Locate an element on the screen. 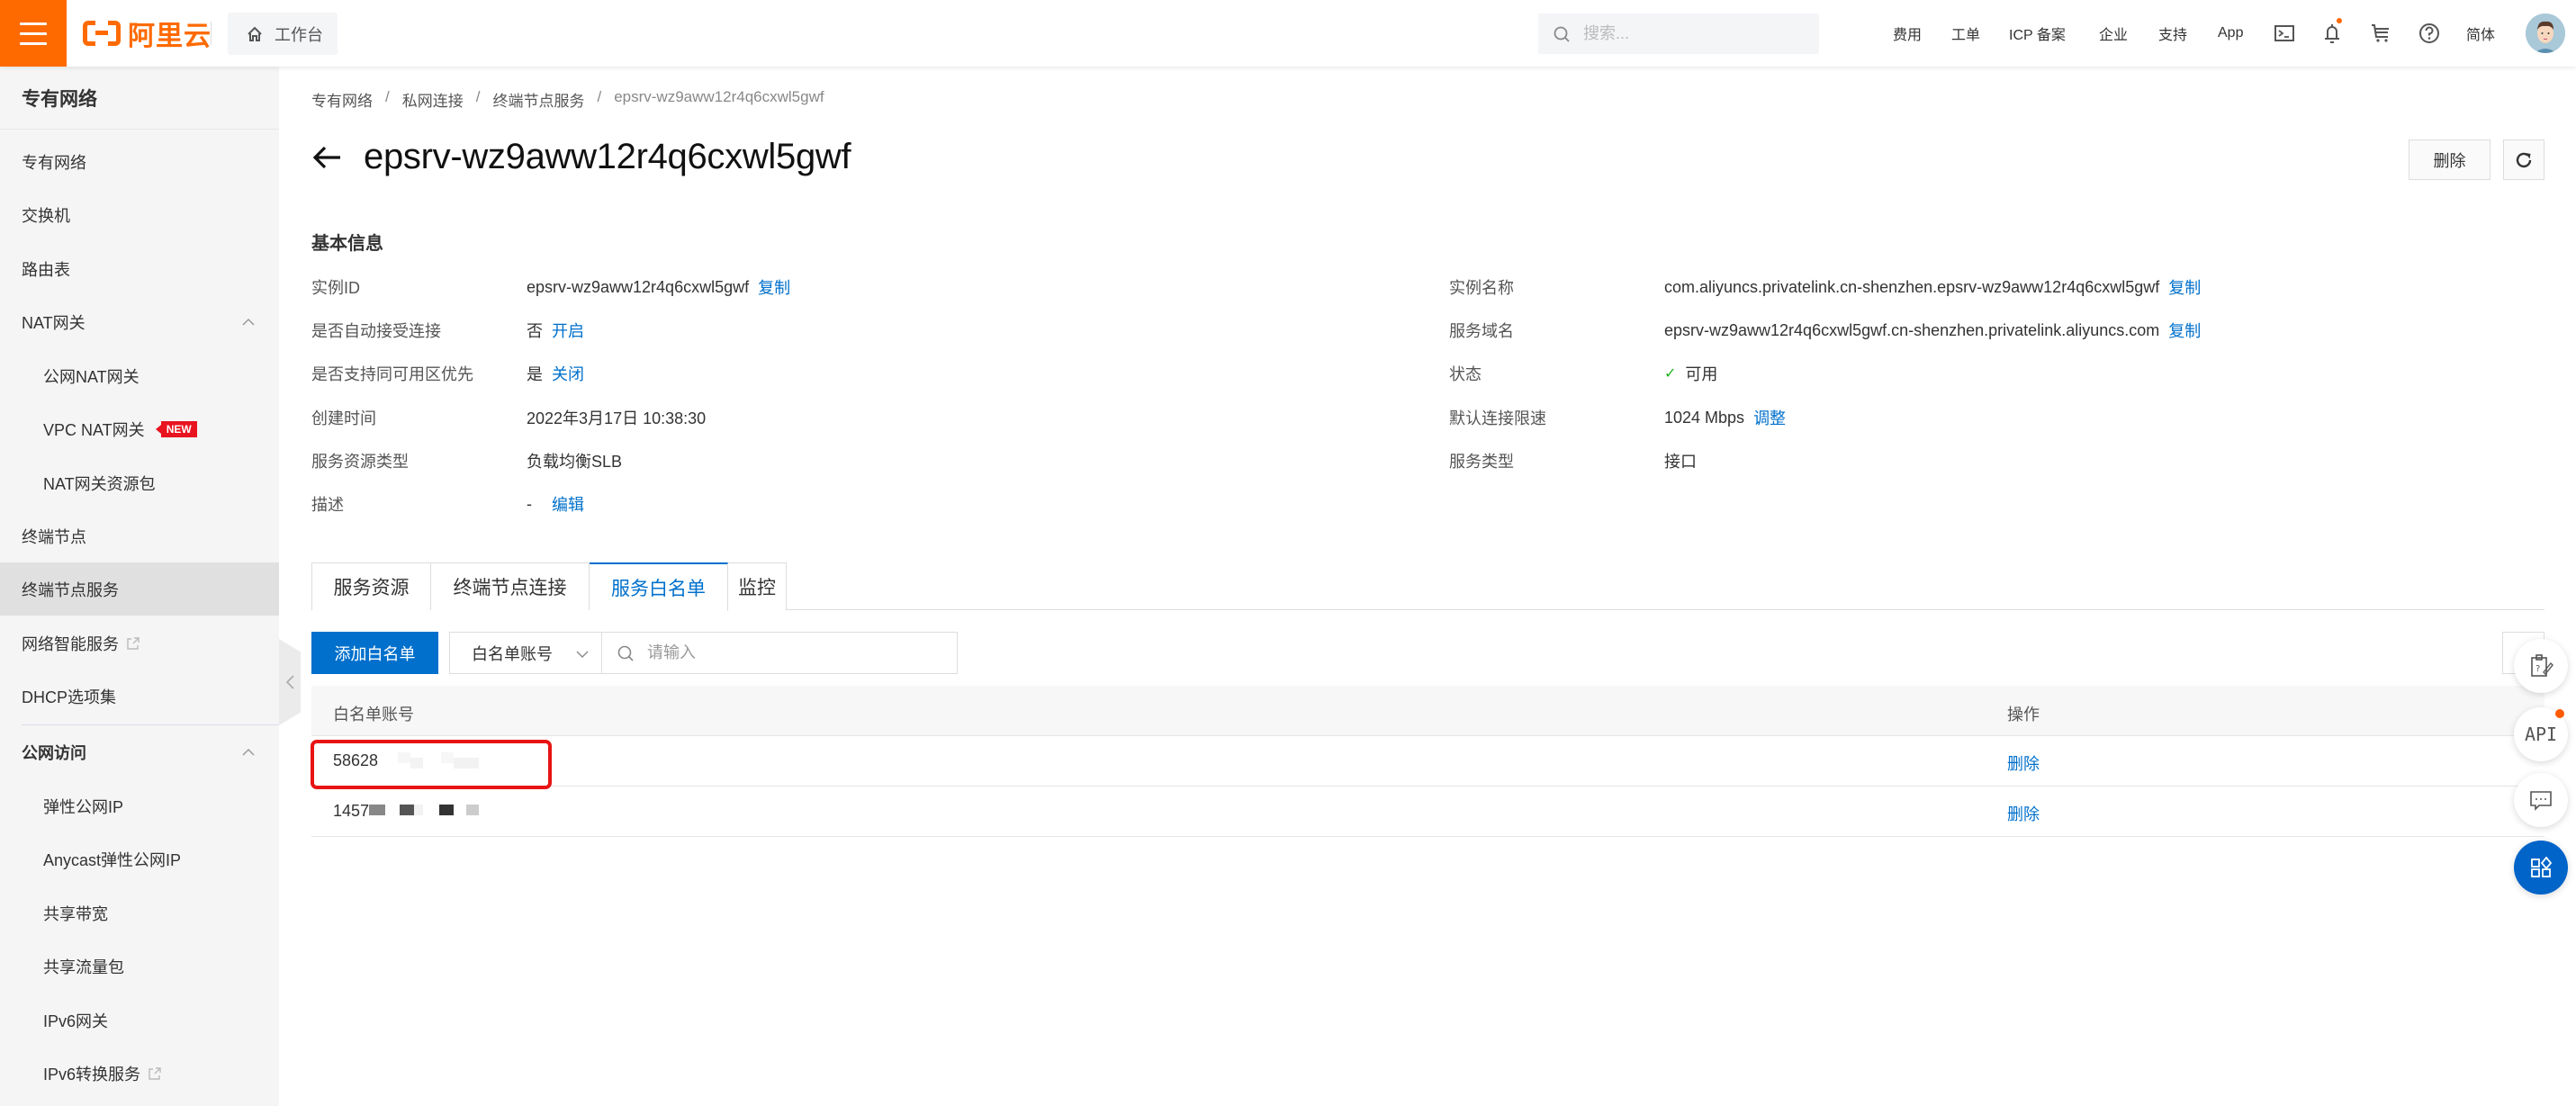  tab-endpoint-connections: 终端节点连接 is located at coordinates (510, 586).